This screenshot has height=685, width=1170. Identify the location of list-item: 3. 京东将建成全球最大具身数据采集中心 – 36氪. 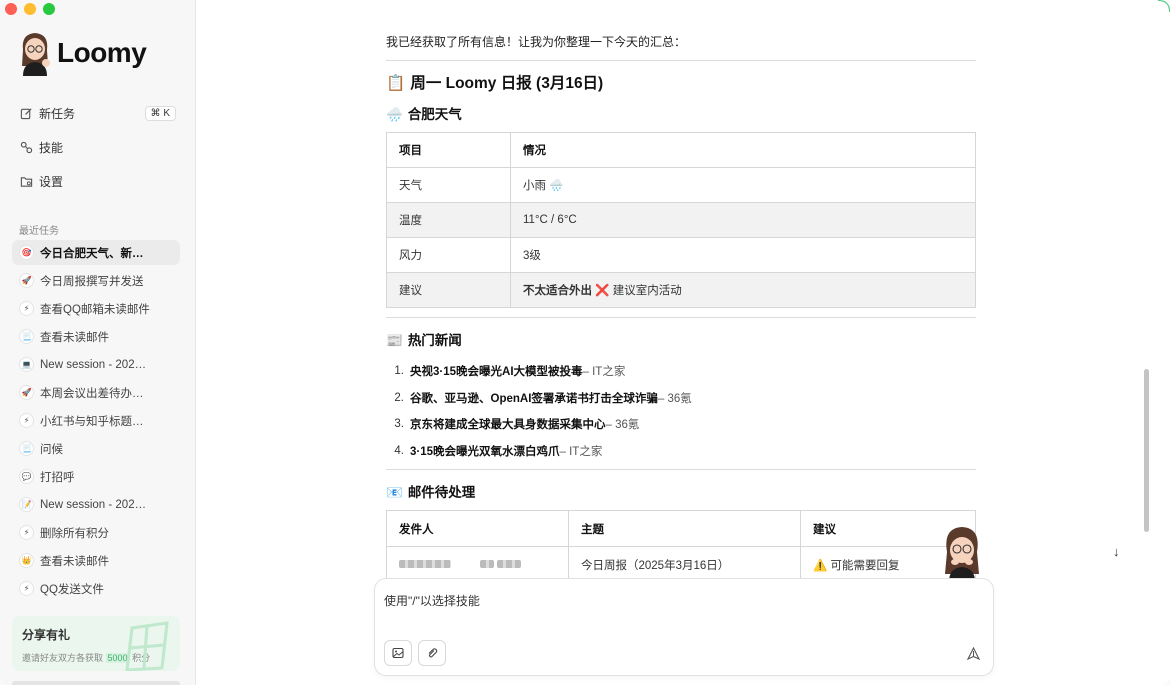
(539, 424).